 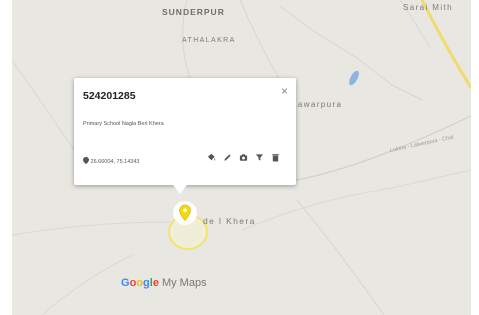 I want to click on location-marker-icon, so click(x=86, y=160).